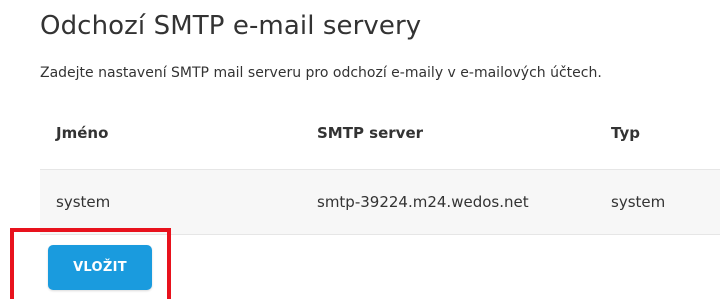 The image size is (720, 299). What do you see at coordinates (448, 133) in the screenshot?
I see `column-header-smtp-server: SMTP server` at bounding box center [448, 133].